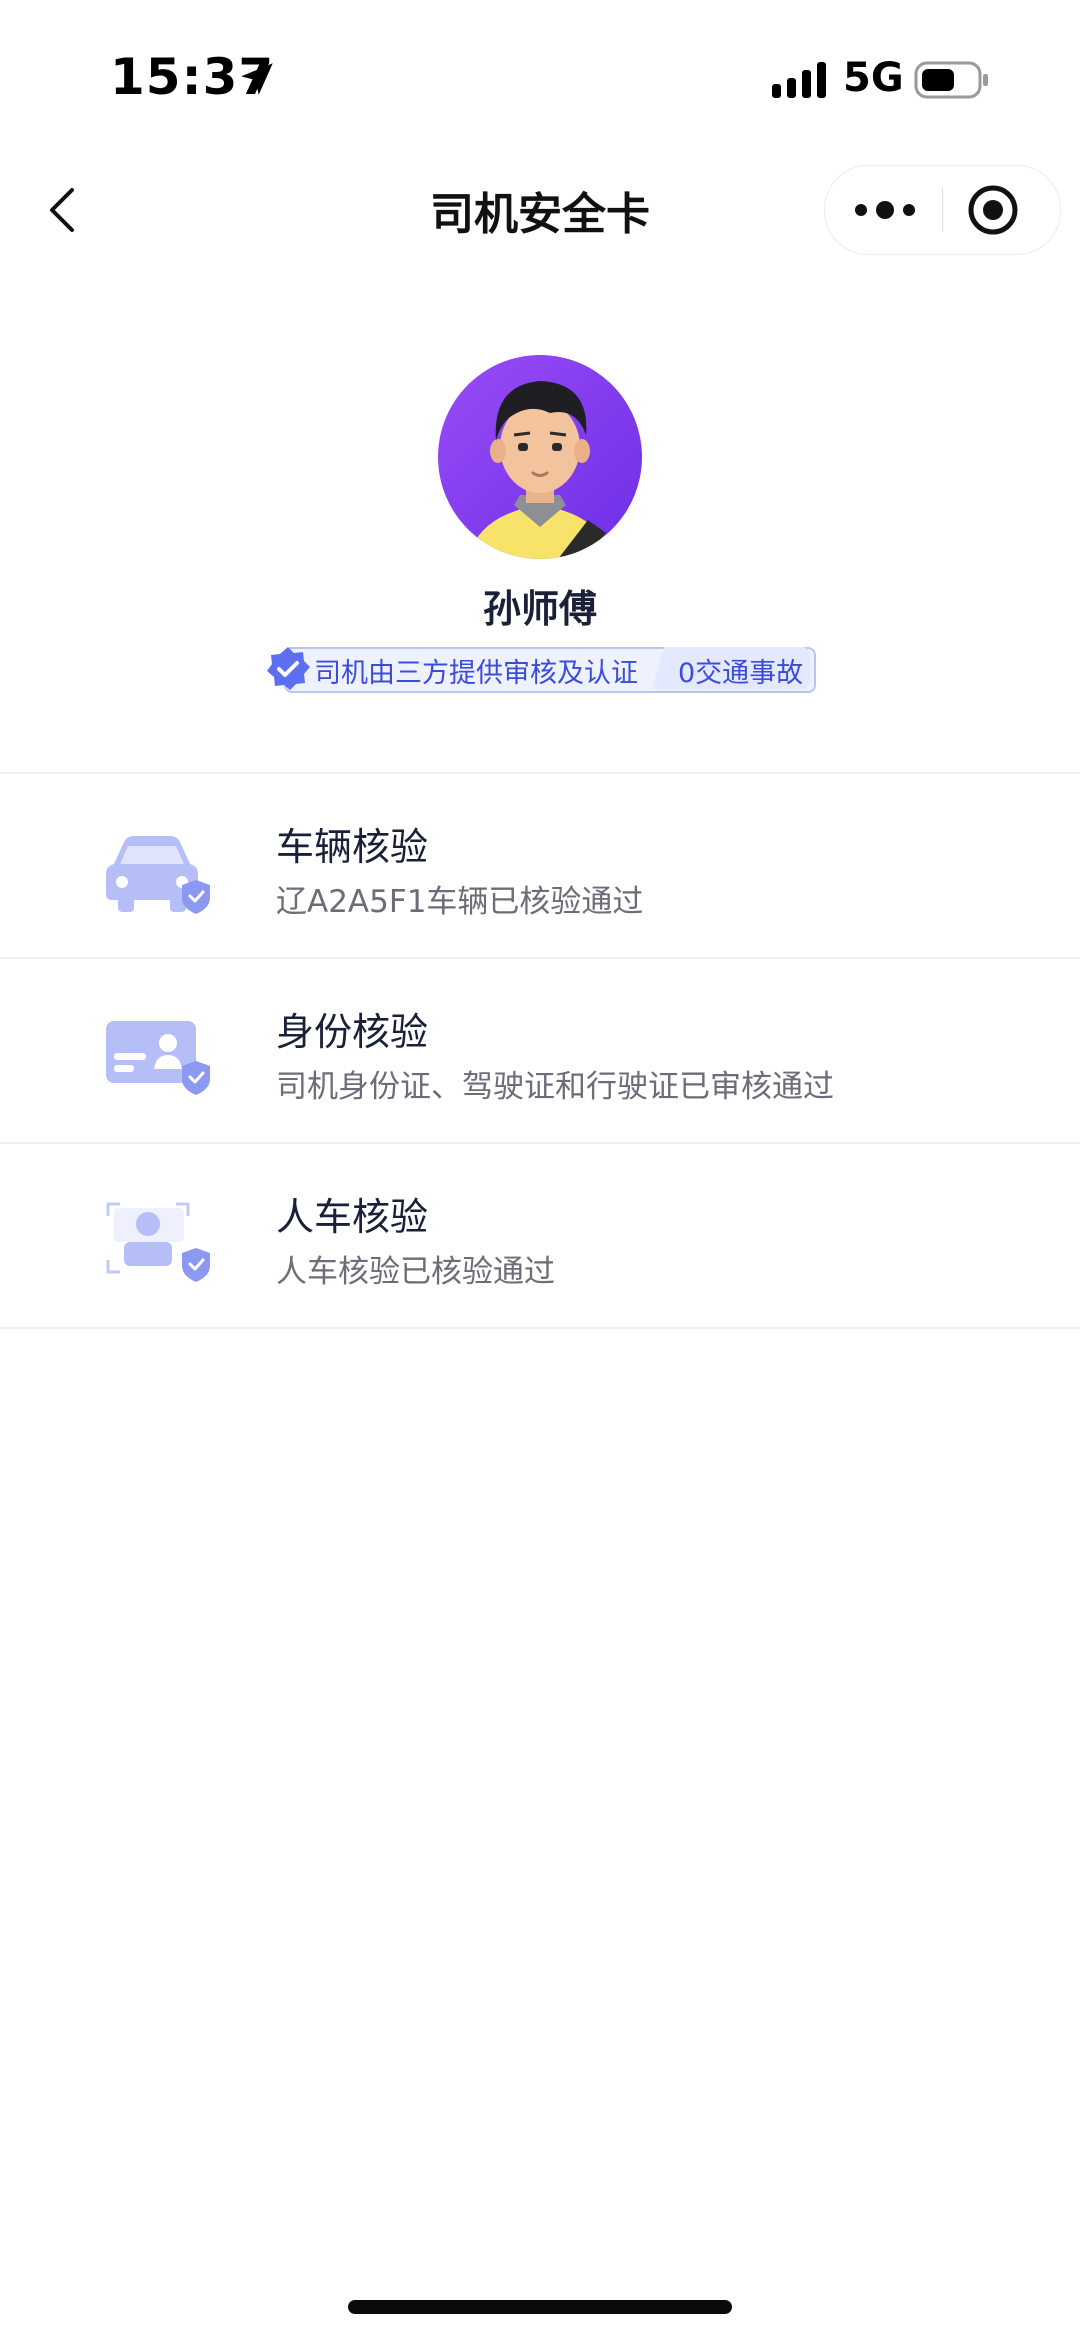 The height and width of the screenshot is (2341, 1080). I want to click on signal-icon, so click(799, 80).